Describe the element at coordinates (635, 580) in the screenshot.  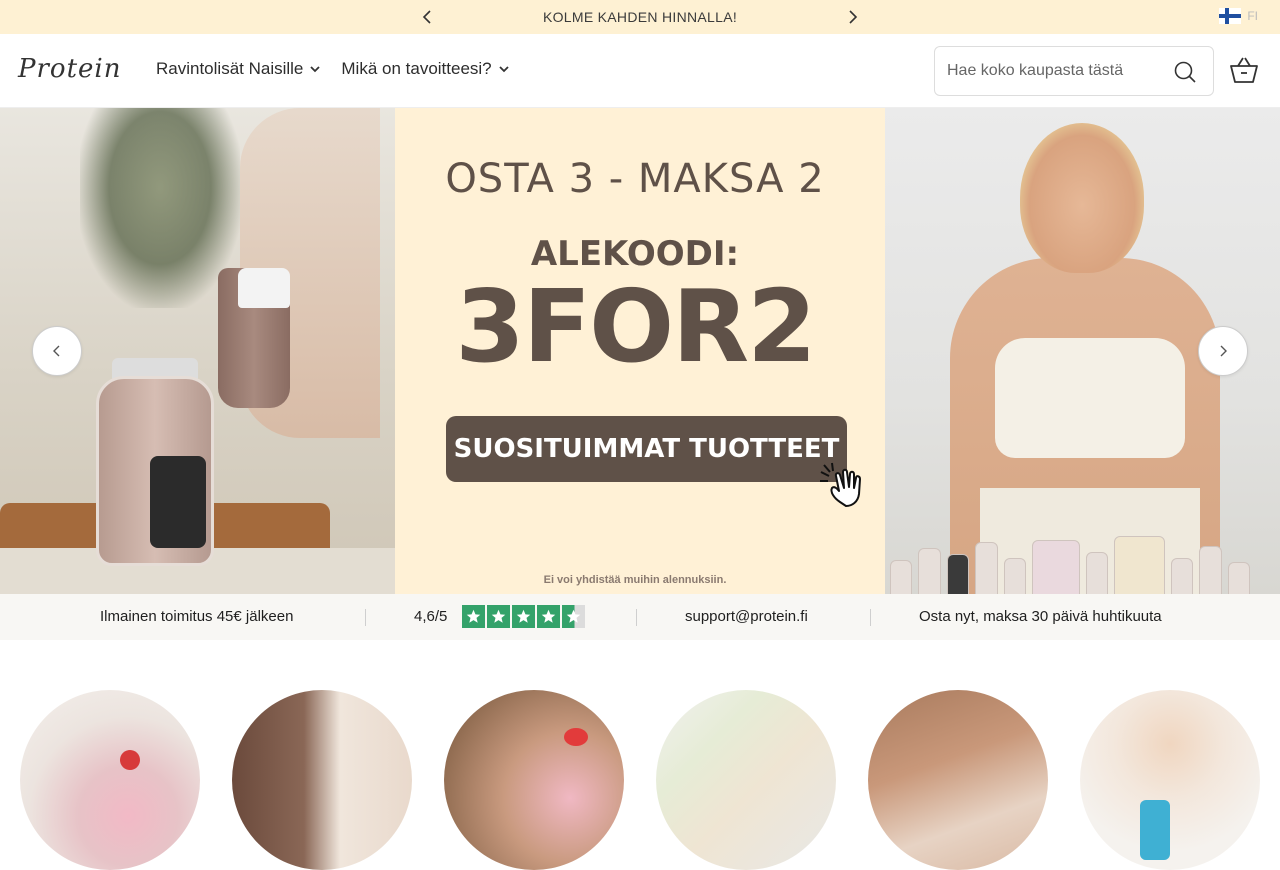
I see `hero-disclaimer: Ei voi yhdistää muihin alennuksiin.` at that location.